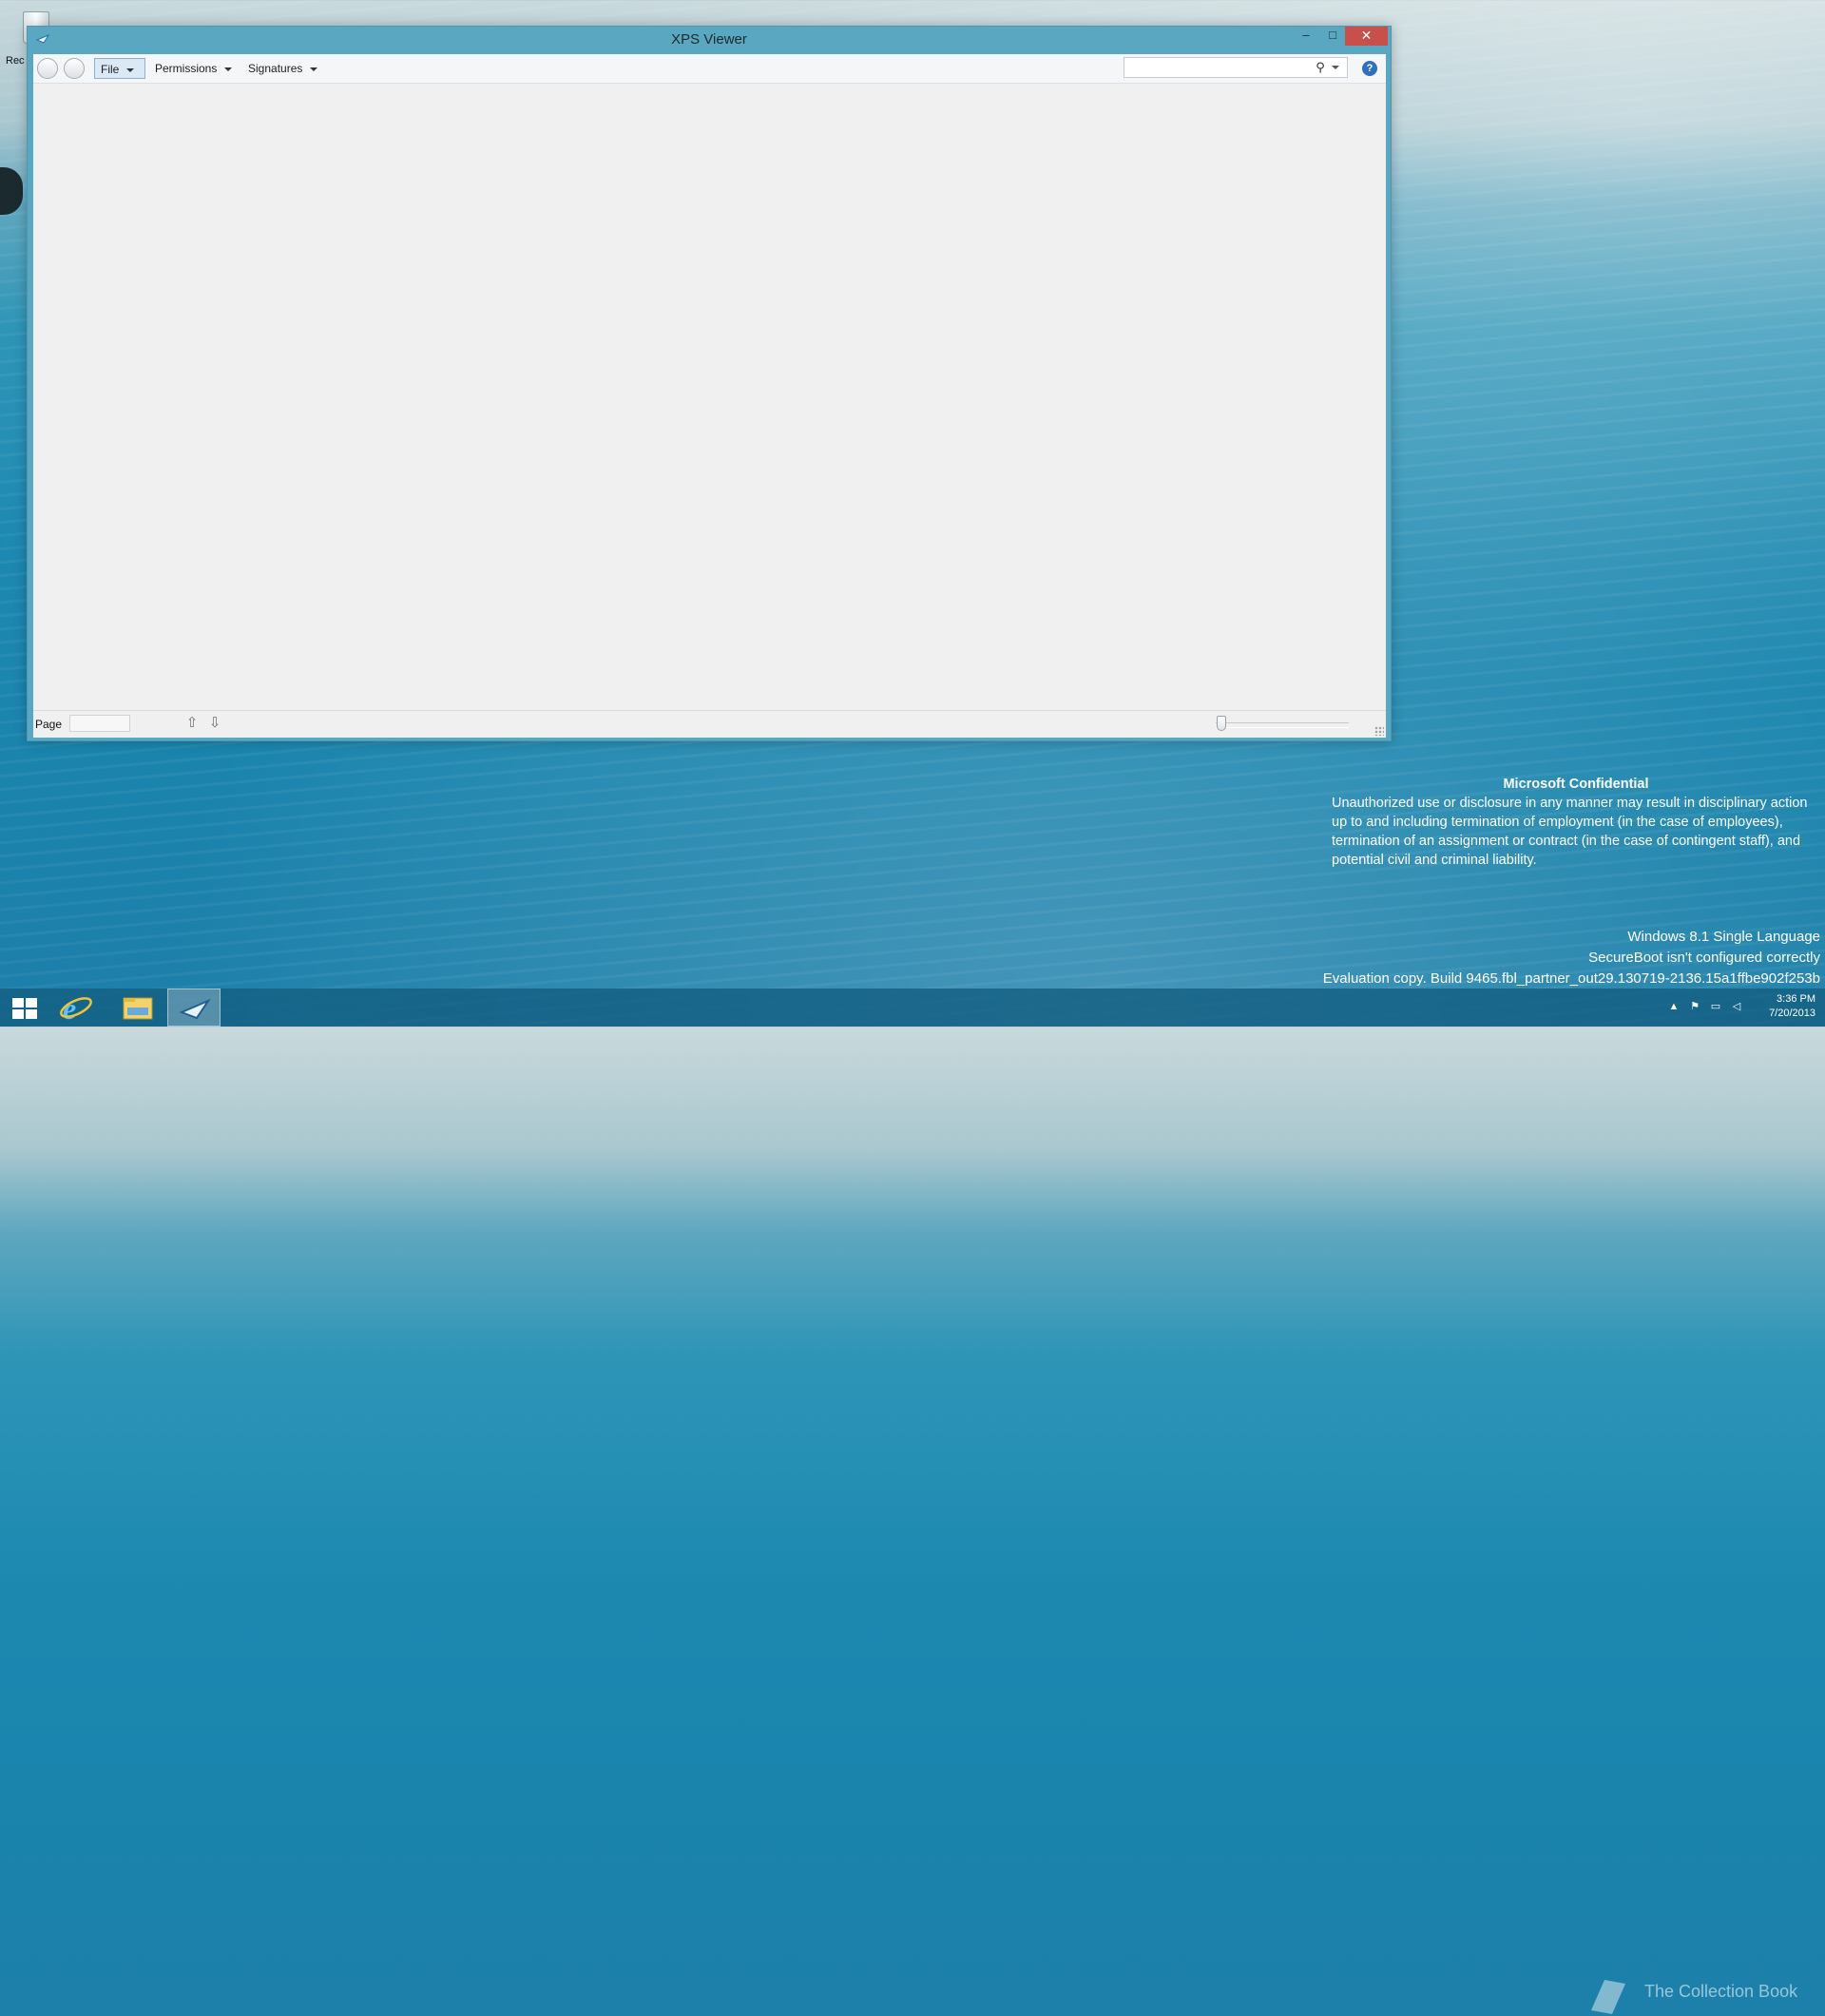 This screenshot has width=1825, height=2016. I want to click on secureboot-warning: SecureBoot isn't configured correctly, so click(1704, 958).